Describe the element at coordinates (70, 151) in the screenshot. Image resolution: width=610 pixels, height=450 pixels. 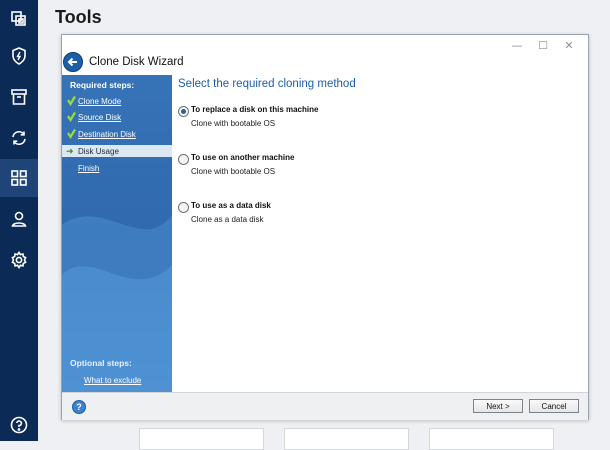
I see `current-step-arrow-icon: ➜` at that location.